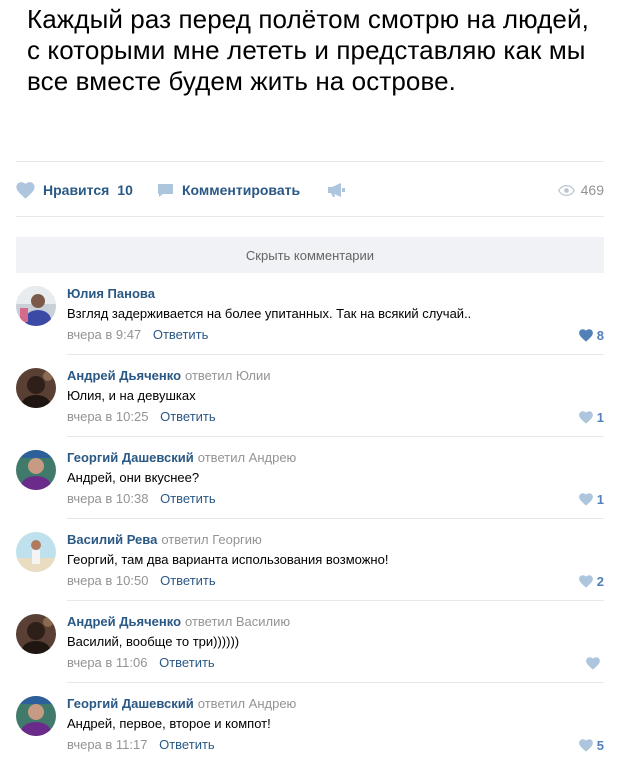 This screenshot has height=769, width=620. I want to click on comment-meta: вчера в 9:47 Ответить, so click(137, 334).